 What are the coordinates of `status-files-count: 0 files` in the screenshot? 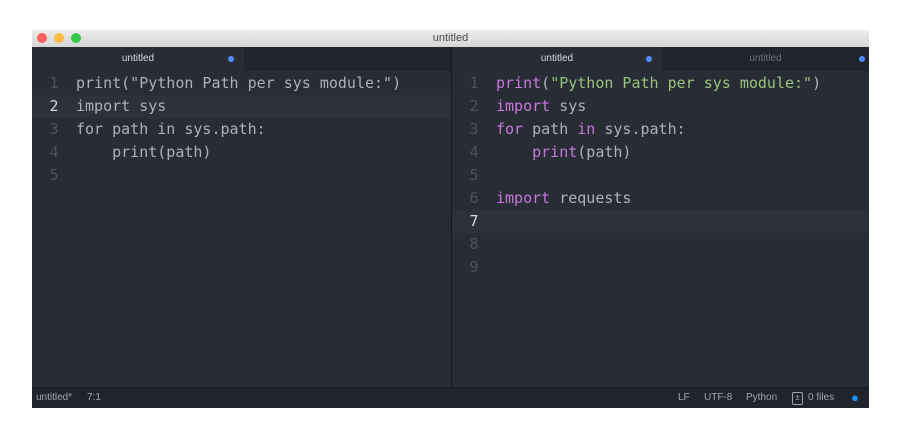 It's located at (821, 398).